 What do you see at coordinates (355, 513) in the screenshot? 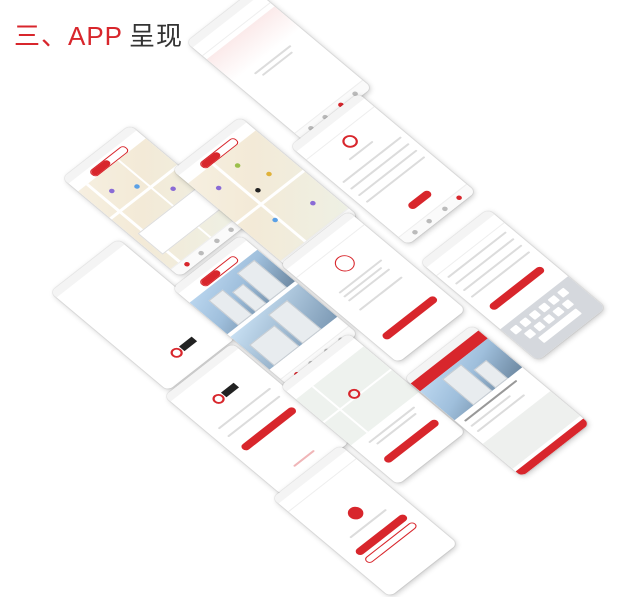
I see `confirm-icon` at bounding box center [355, 513].